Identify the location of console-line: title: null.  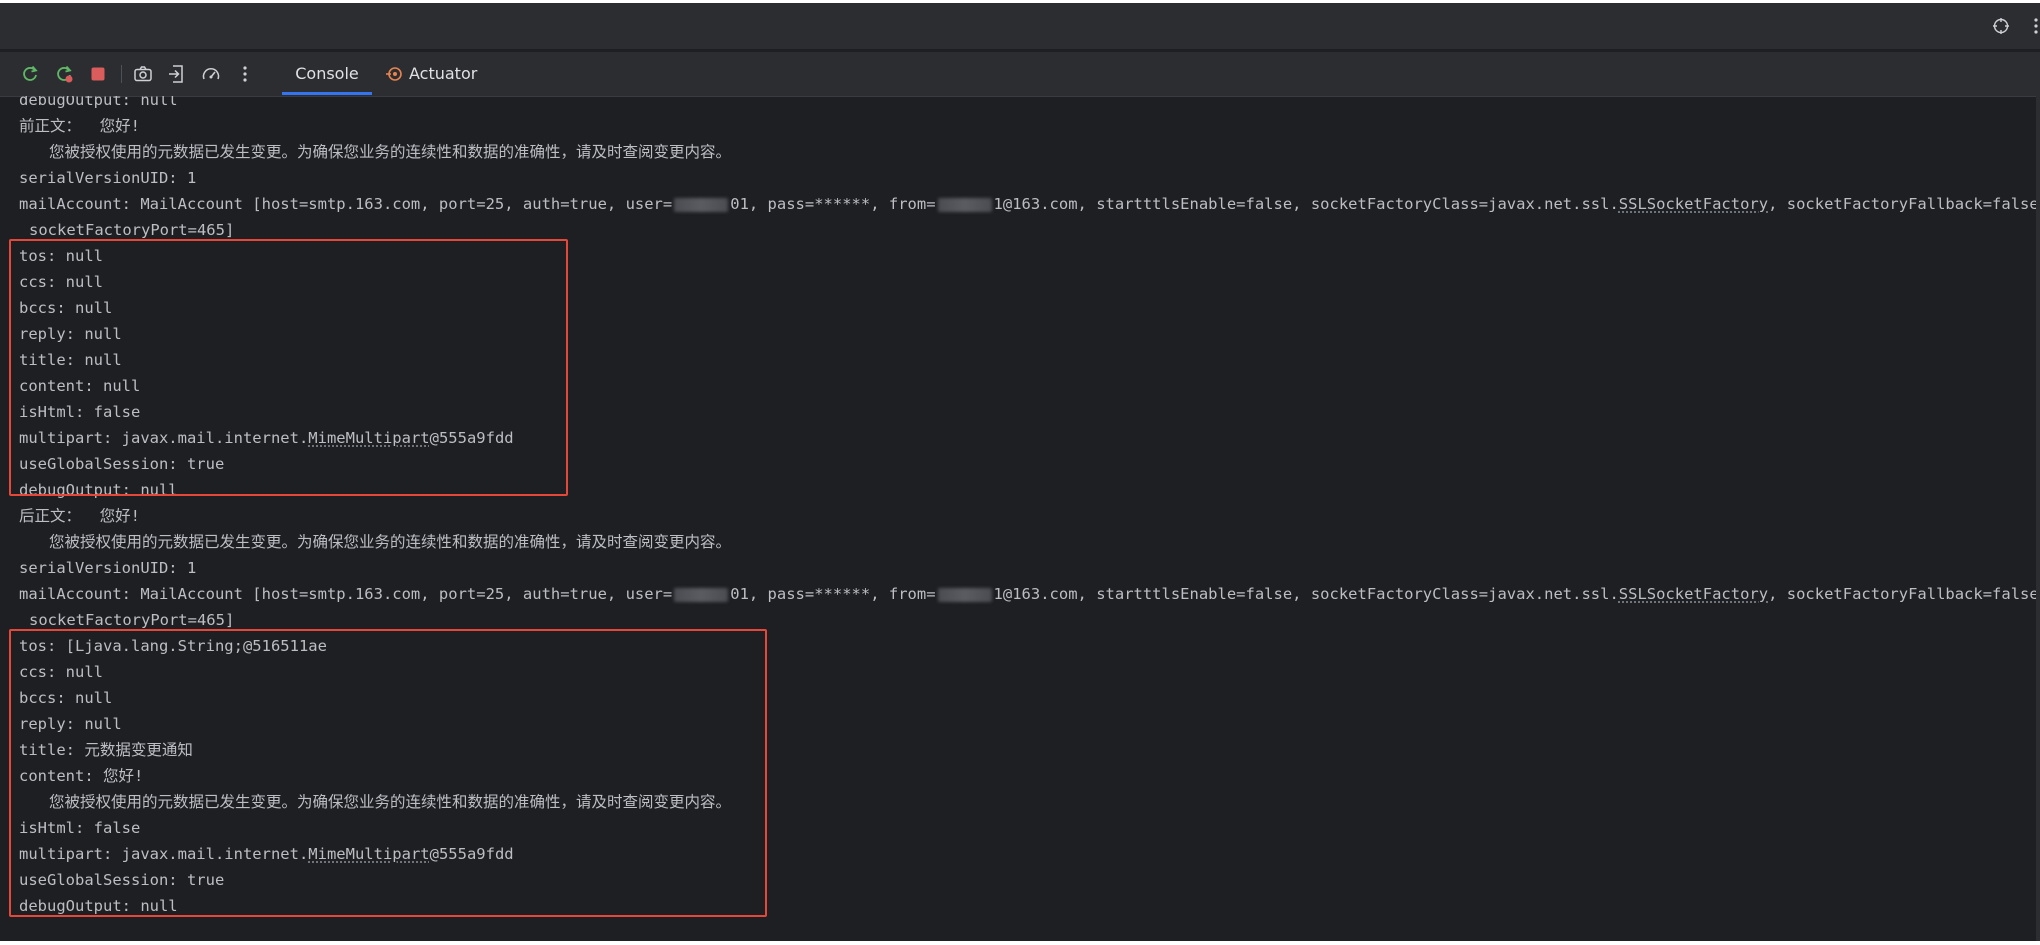
(70, 360).